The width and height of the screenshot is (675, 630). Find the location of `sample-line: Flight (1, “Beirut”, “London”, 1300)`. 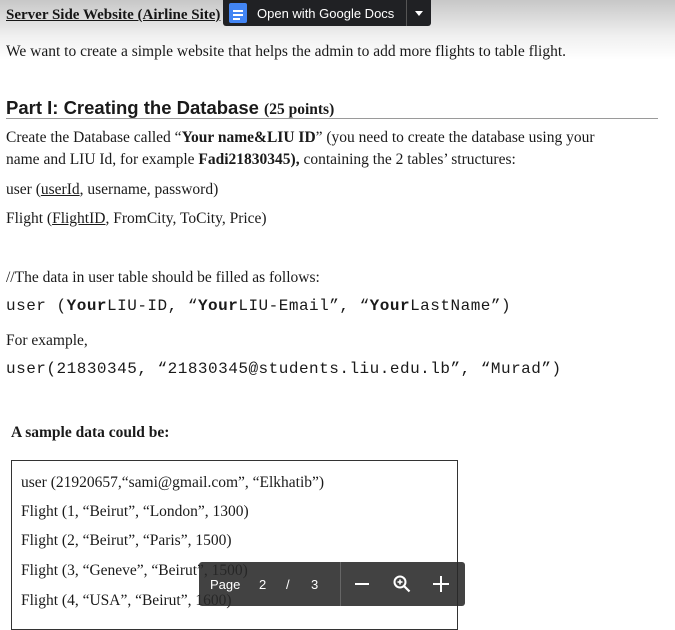

sample-line: Flight (1, “Beirut”, “London”, 1300) is located at coordinates (135, 511).